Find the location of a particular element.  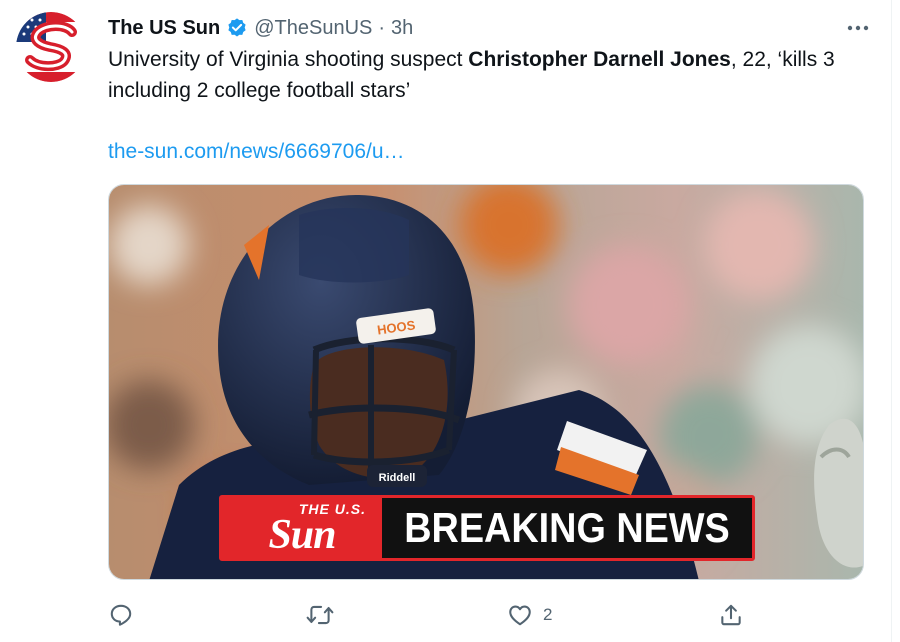

like-button: 2 is located at coordinates (529, 615).